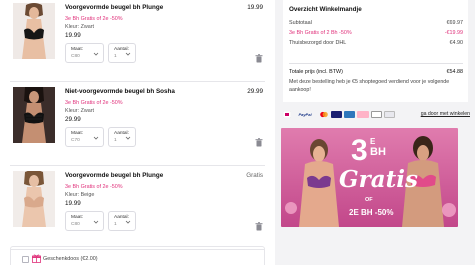 The image size is (475, 265). I want to click on gift-box-checkbox, so click(25, 259).